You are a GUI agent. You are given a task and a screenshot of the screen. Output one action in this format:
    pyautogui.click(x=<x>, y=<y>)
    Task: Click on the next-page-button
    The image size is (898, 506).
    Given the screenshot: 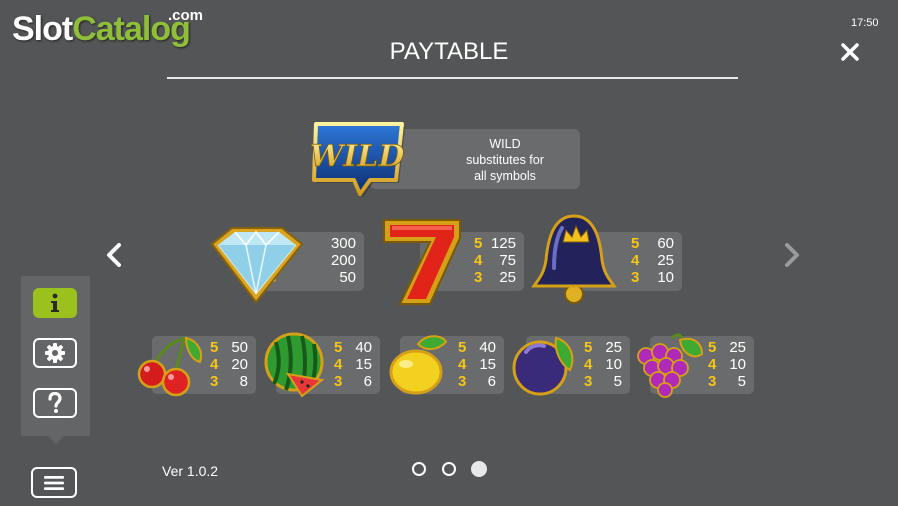 What is the action you would take?
    pyautogui.click(x=792, y=255)
    